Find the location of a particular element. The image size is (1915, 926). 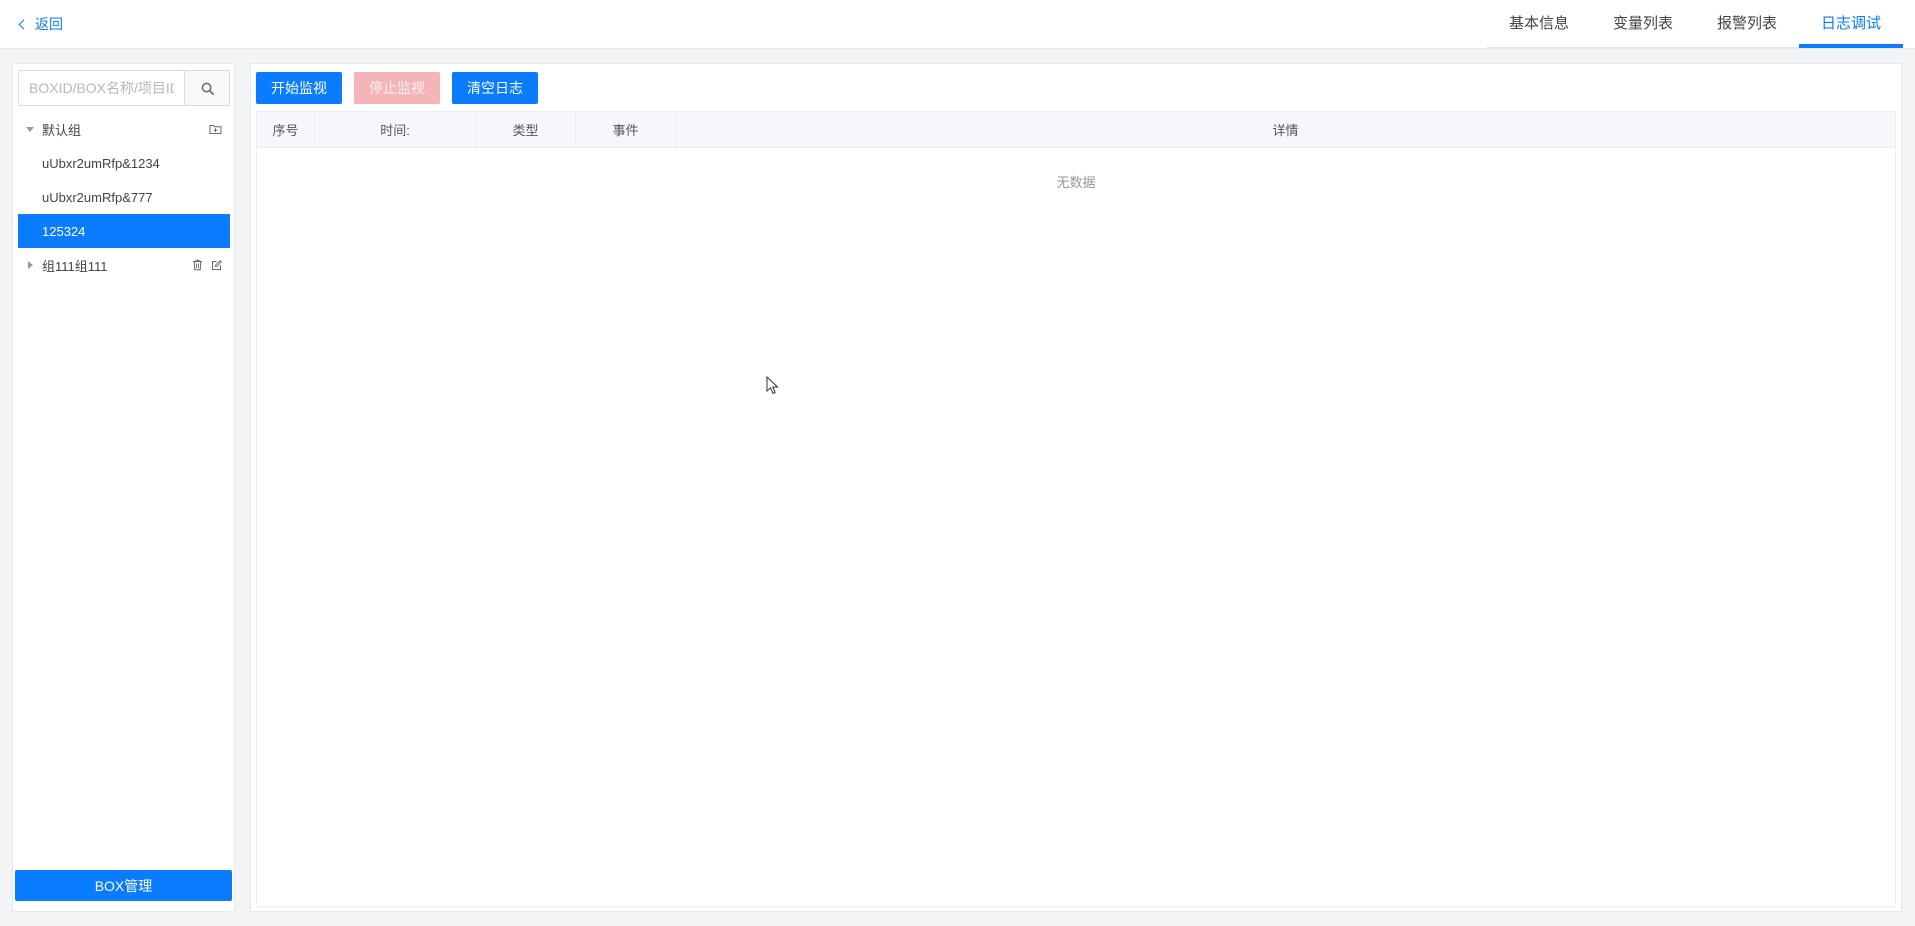

box-management-button: BOX管理 is located at coordinates (123, 885).